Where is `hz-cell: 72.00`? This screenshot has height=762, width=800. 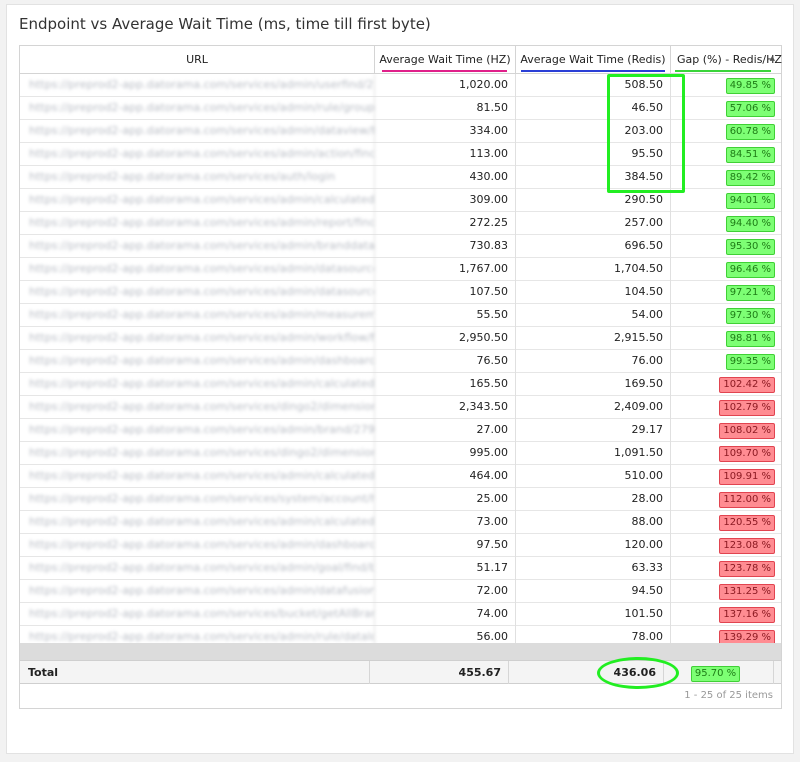 hz-cell: 72.00 is located at coordinates (445, 591).